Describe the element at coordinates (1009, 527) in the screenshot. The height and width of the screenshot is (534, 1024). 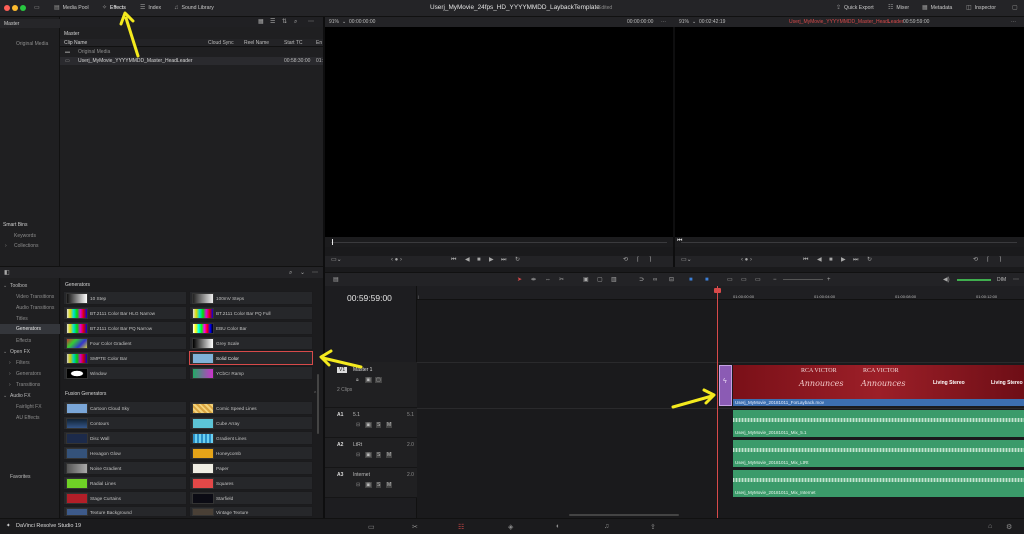
I see `settings-gear-icon: ⚙` at that location.